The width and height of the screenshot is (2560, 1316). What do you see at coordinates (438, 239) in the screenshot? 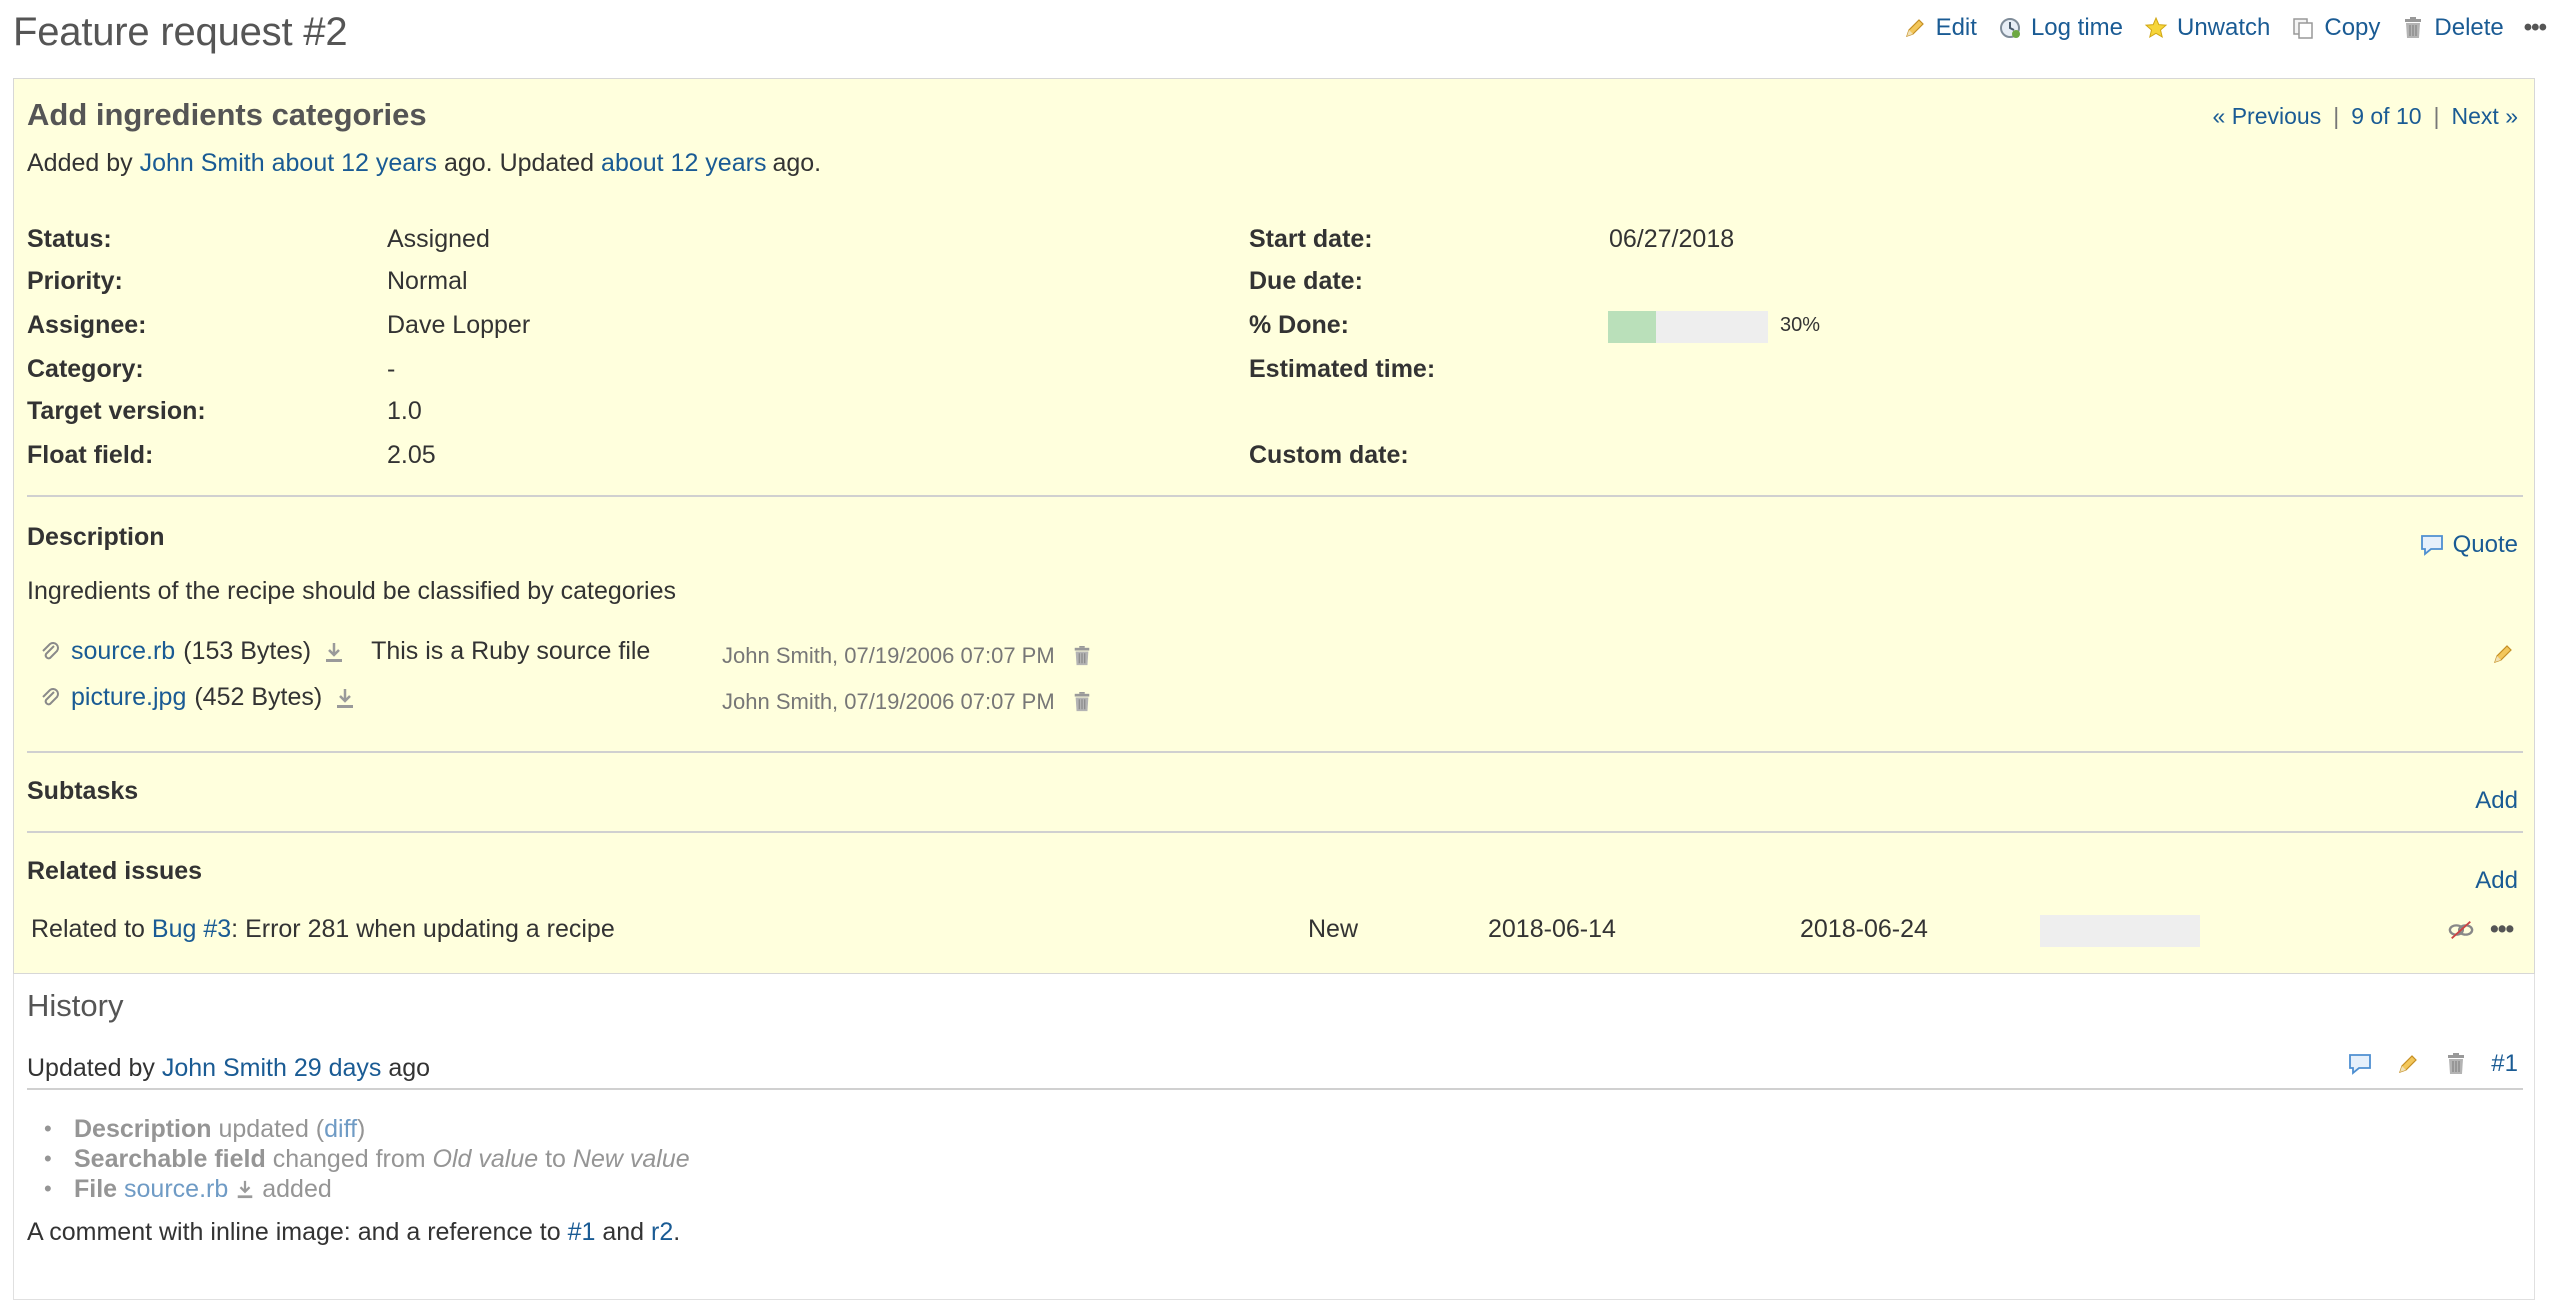
I see `status-value: Assigned` at bounding box center [438, 239].